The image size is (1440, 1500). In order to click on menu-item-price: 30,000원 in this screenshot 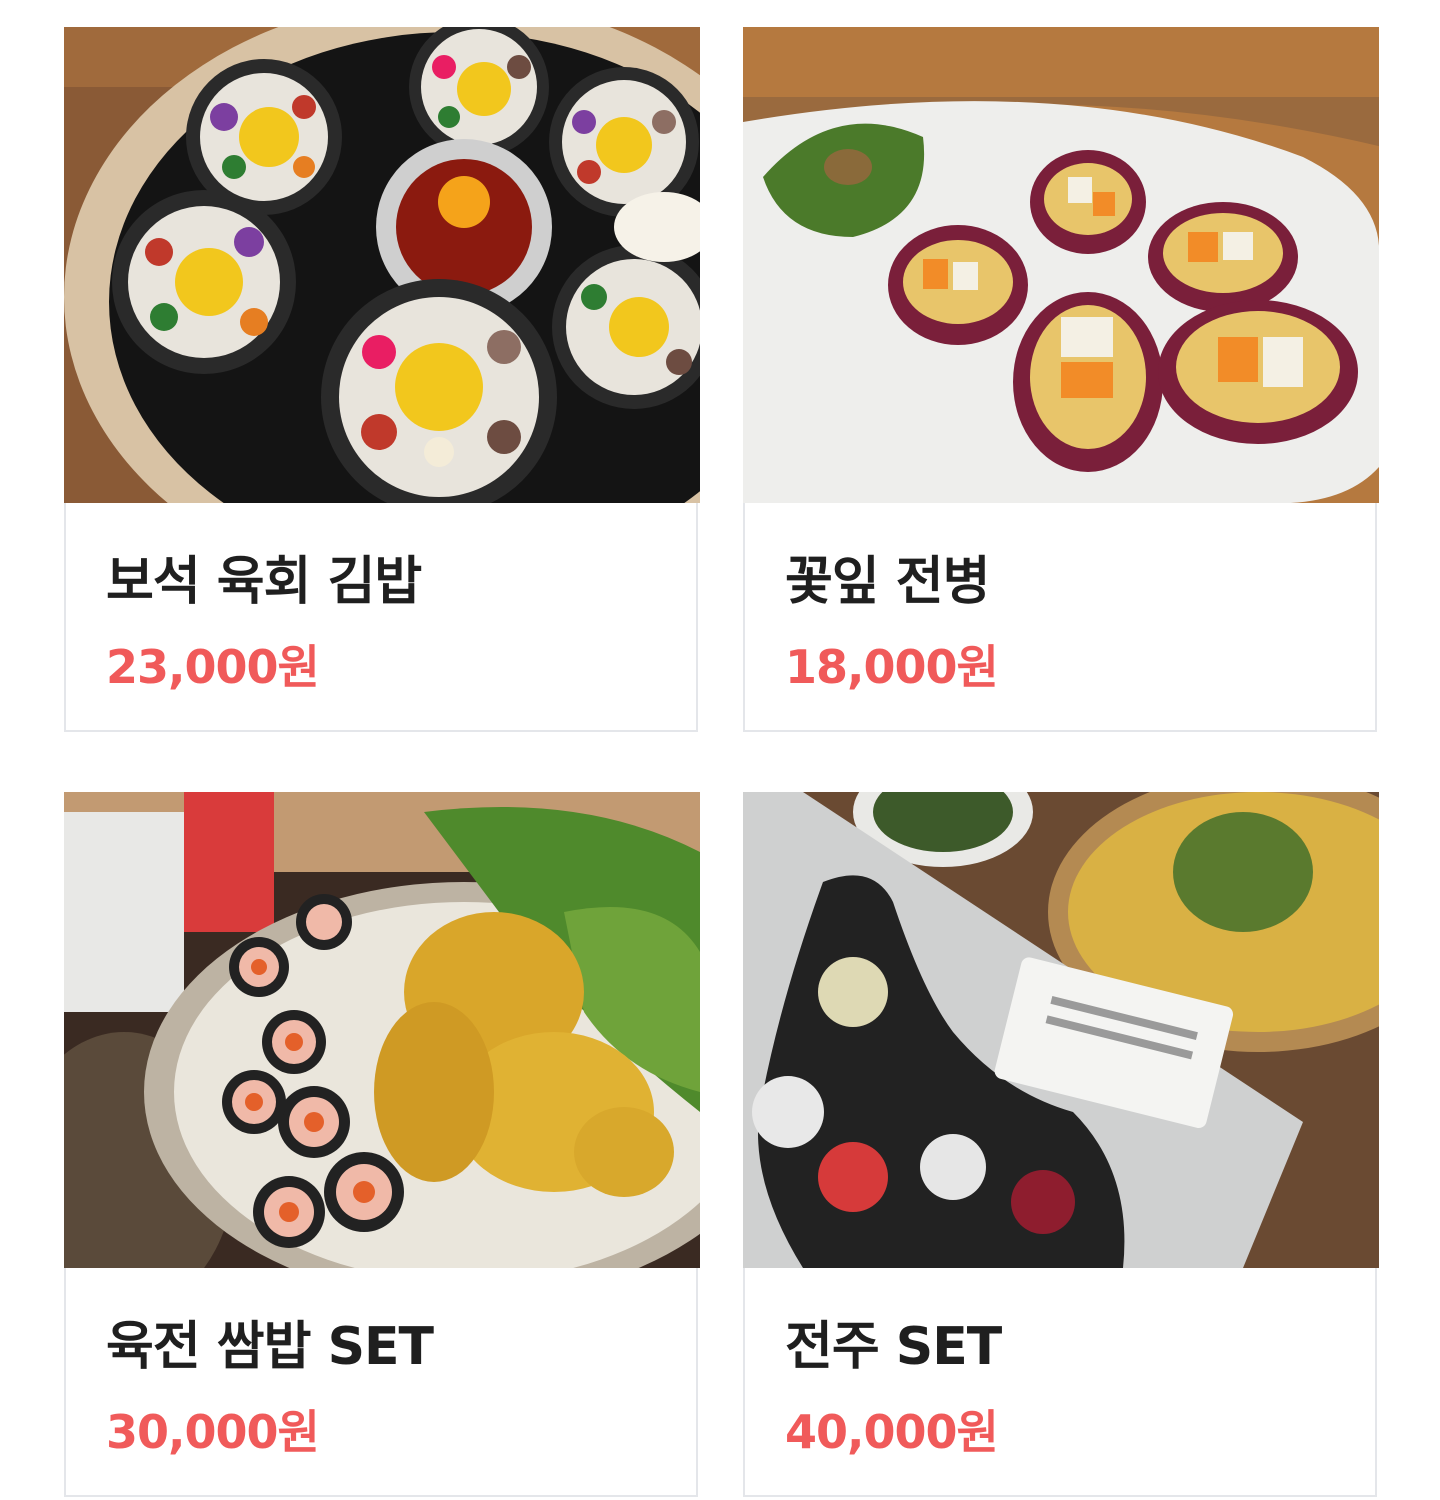, I will do `click(213, 1432)`.